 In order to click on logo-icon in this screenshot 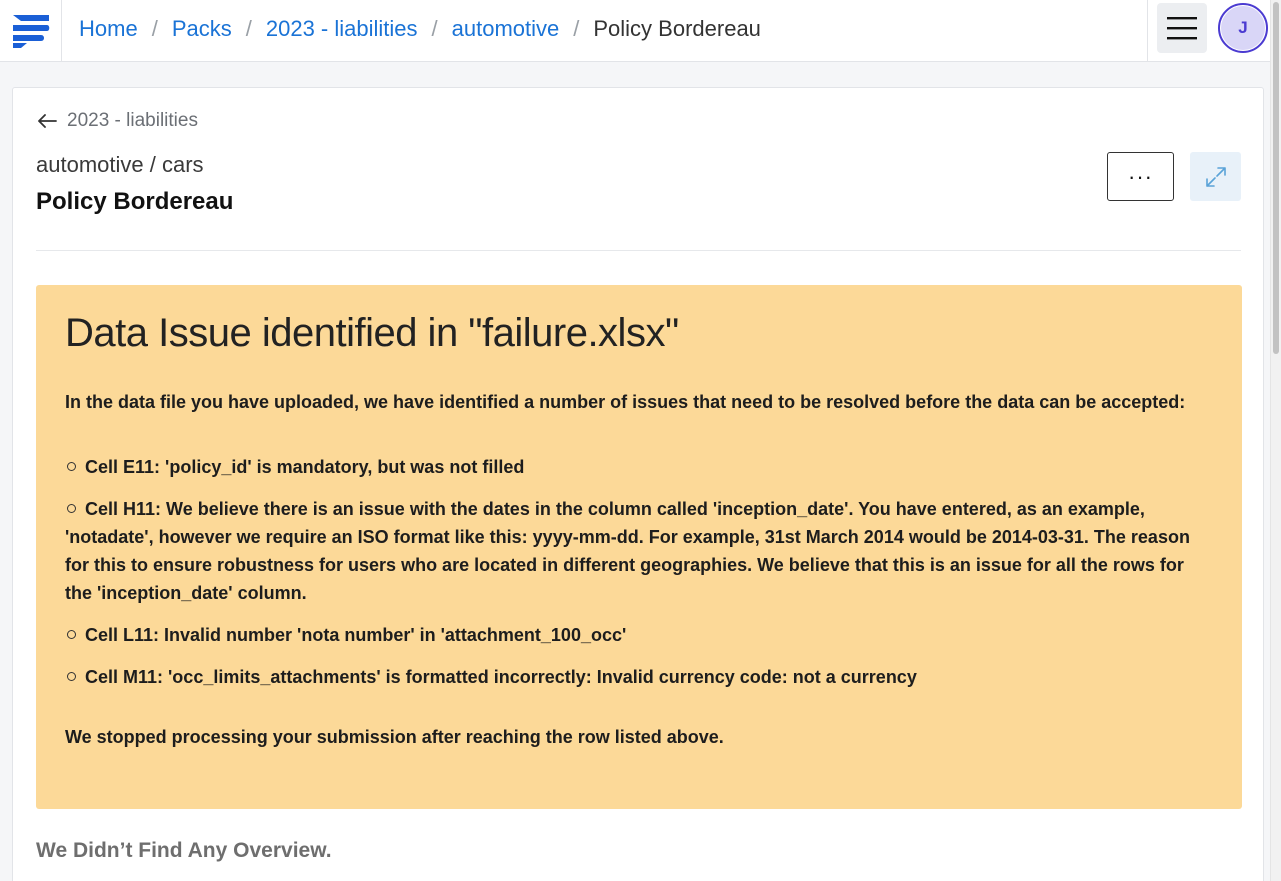, I will do `click(30, 31)`.